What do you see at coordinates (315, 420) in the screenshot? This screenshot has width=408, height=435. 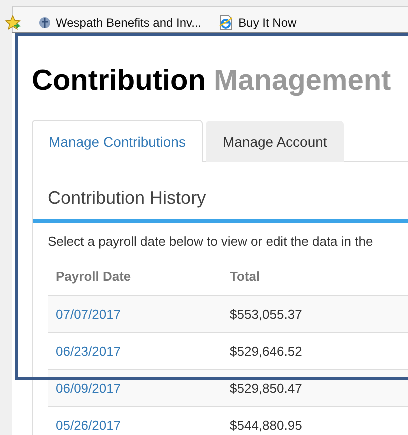 I see `table-cell: $544,880.95` at bounding box center [315, 420].